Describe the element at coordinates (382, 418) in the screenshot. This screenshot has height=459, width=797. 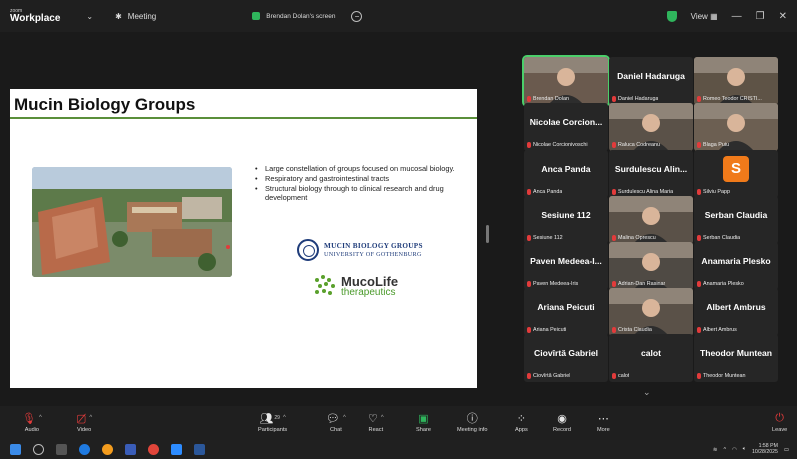
I see `react-caret-icon: ^` at that location.